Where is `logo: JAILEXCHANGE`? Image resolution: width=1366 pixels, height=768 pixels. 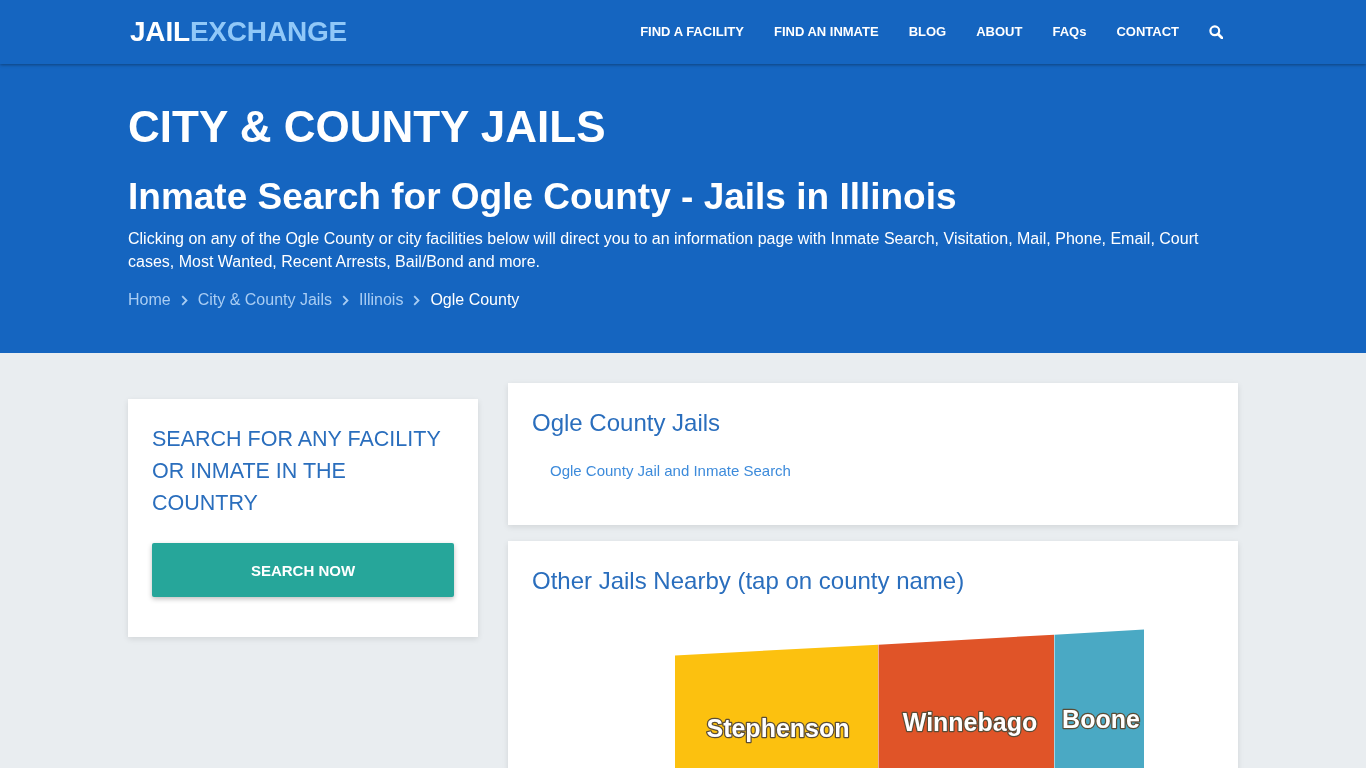
logo: JAILEXCHANGE is located at coordinates (238, 32).